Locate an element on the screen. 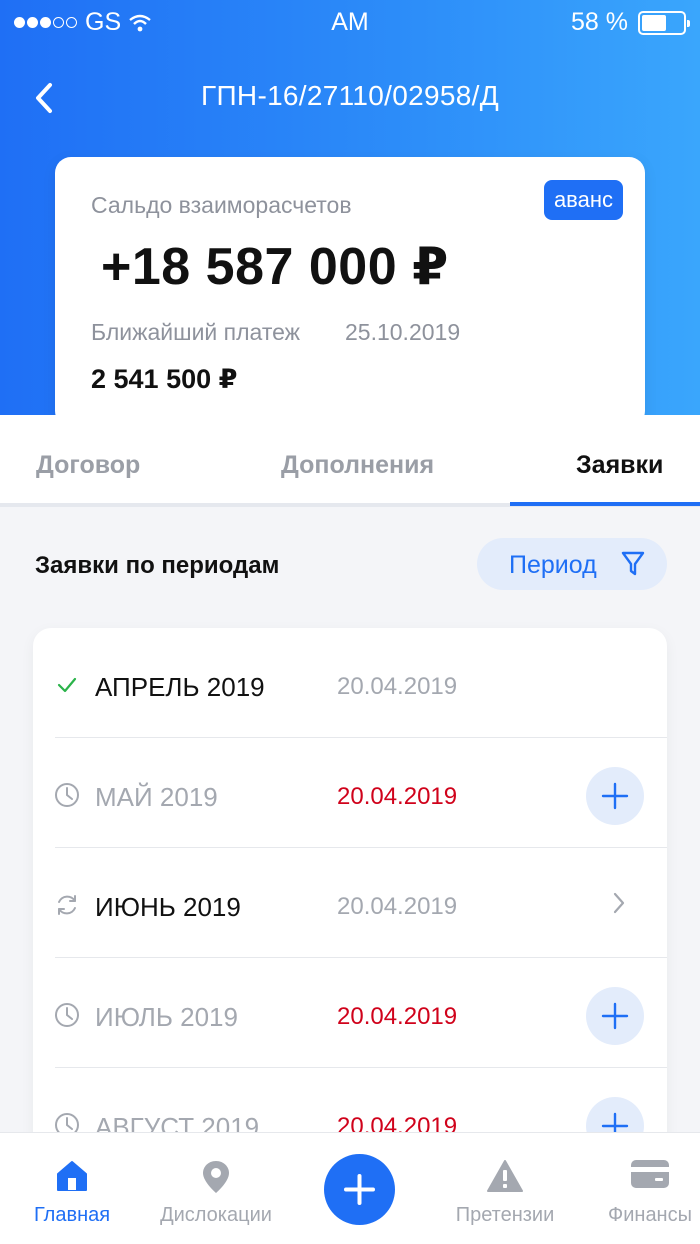  next-payment-amount: 2 541 500 ₽ is located at coordinates (164, 379).